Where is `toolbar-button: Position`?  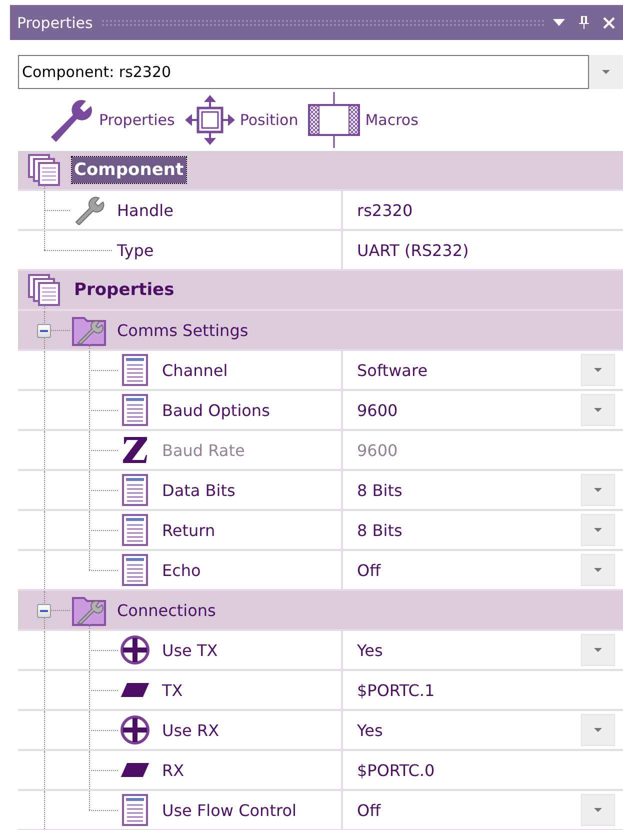
toolbar-button: Position is located at coordinates (241, 120).